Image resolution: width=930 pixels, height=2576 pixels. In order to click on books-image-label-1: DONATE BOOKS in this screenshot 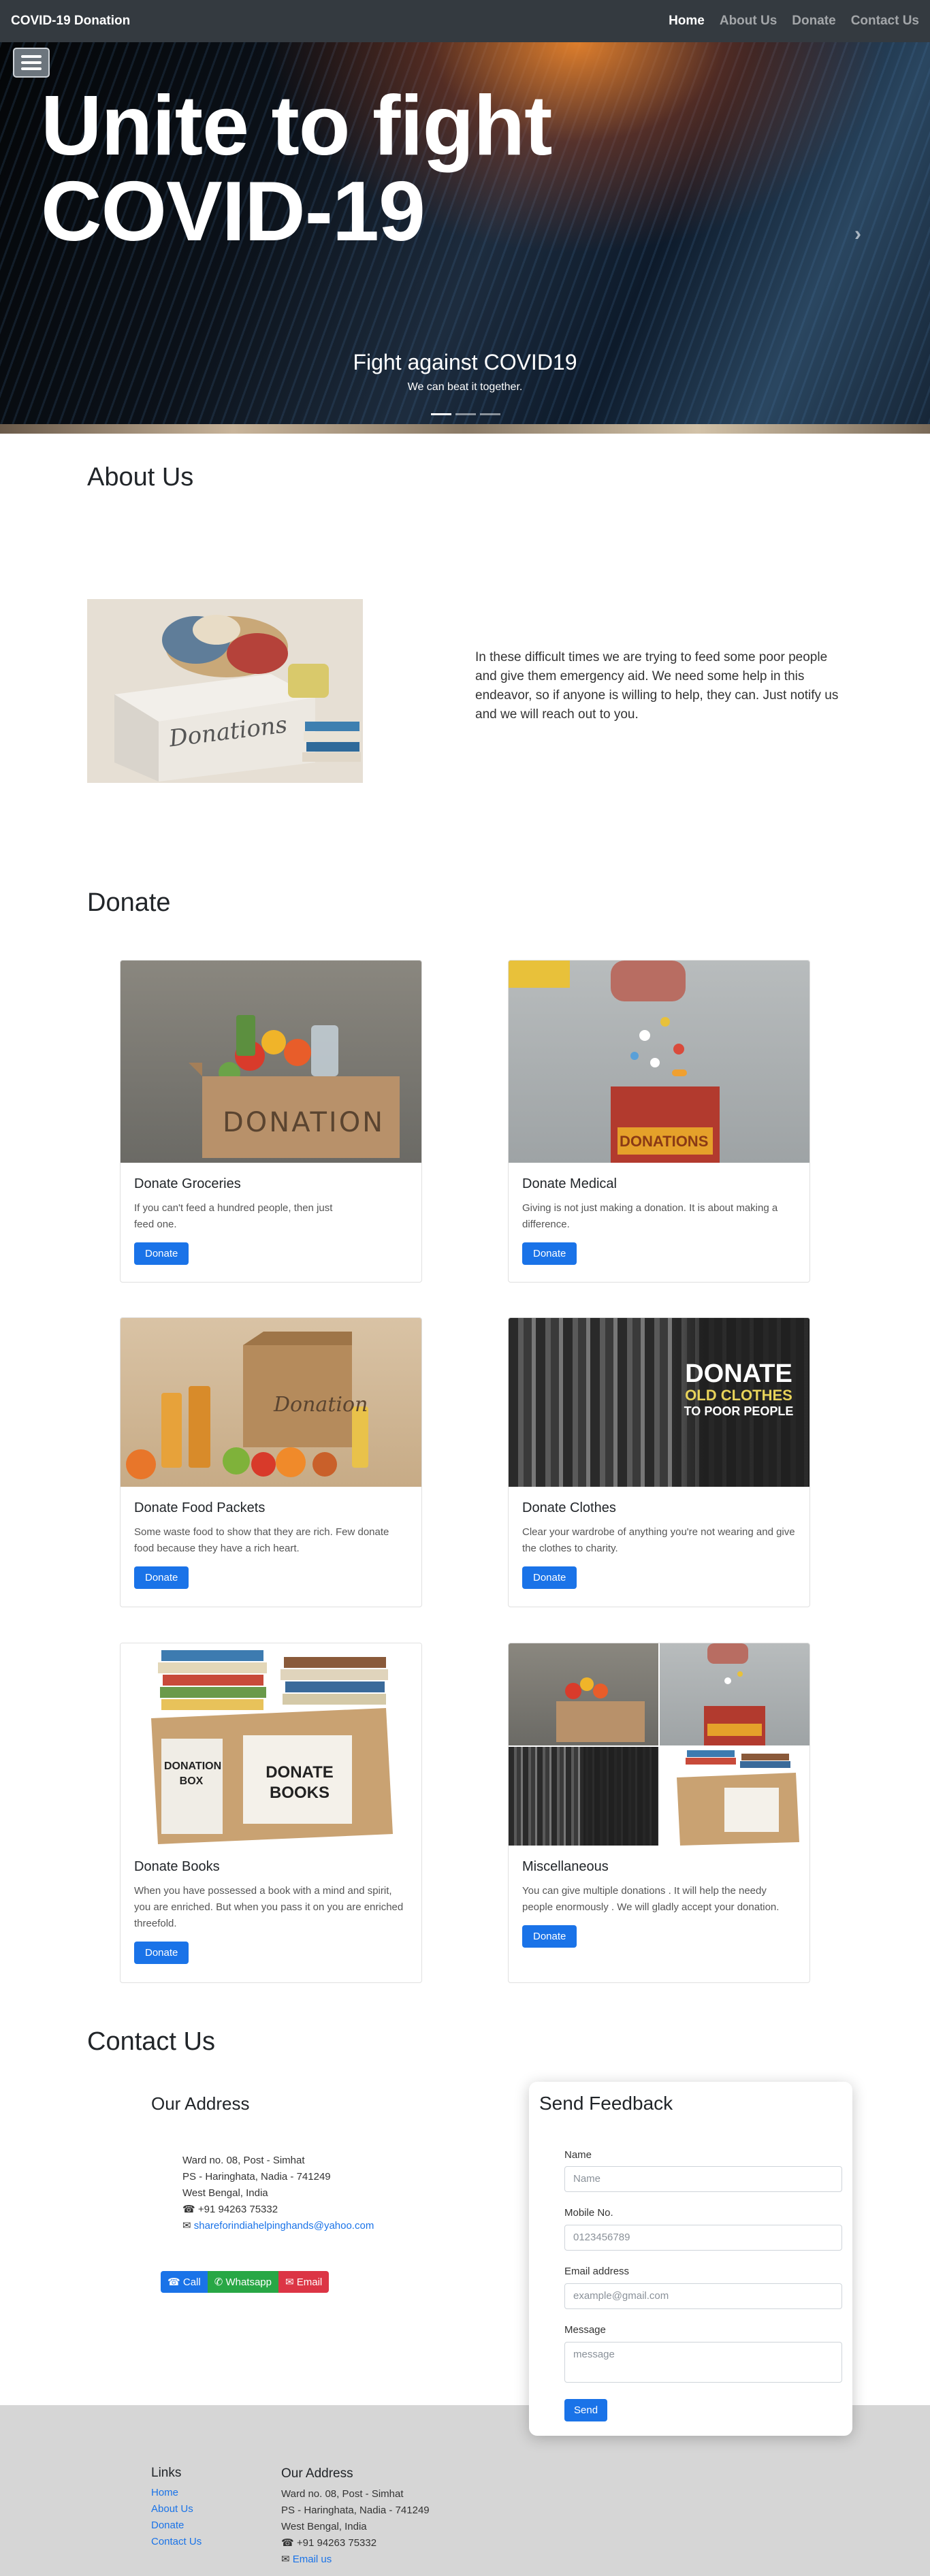, I will do `click(300, 1783)`.